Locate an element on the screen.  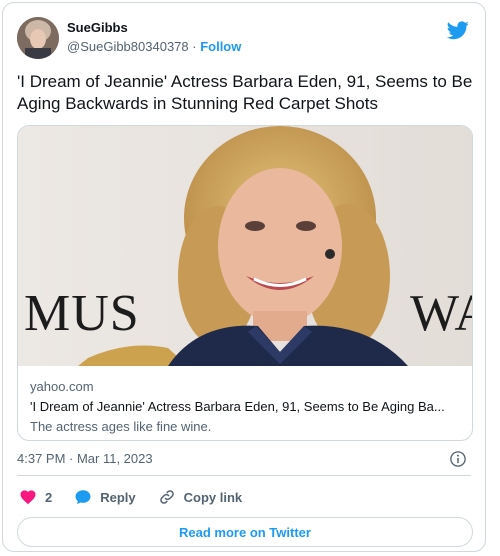
read-more-button: Read more on Twitter is located at coordinates (245, 532).